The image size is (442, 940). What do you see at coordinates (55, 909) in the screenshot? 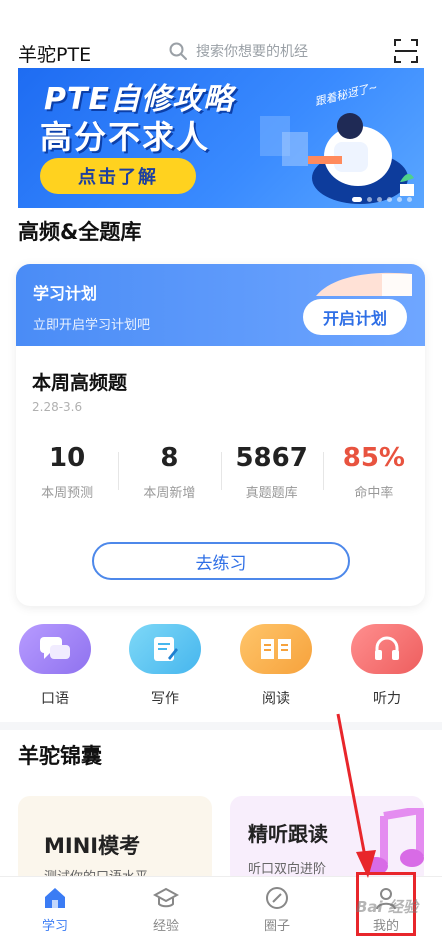
I see `nav-item-study: 学习` at bounding box center [55, 909].